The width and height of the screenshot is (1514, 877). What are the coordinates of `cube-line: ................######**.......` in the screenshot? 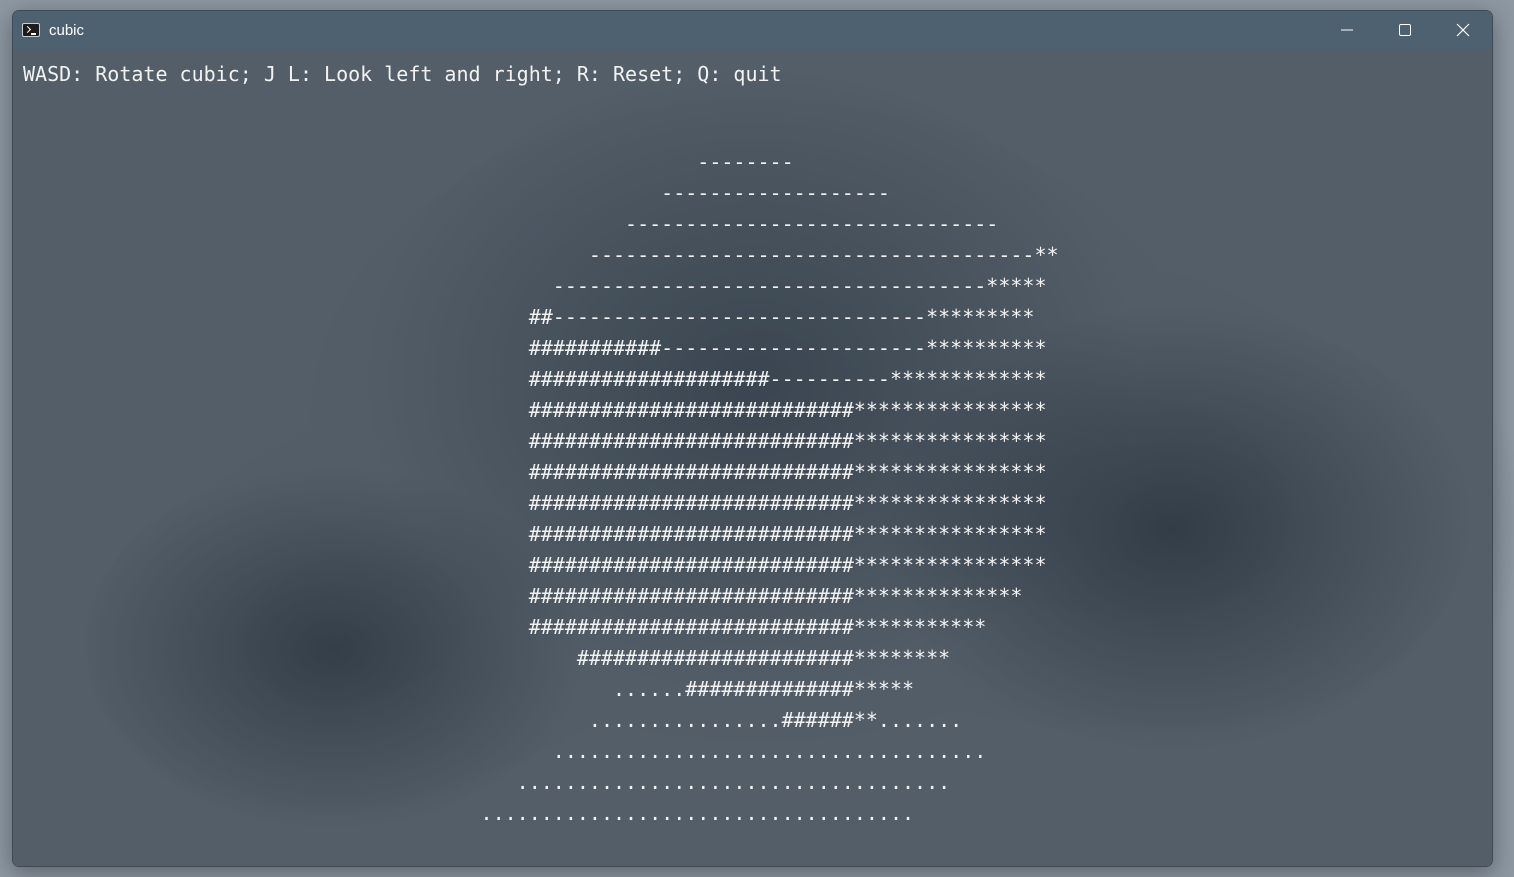 It's located at (493, 720).